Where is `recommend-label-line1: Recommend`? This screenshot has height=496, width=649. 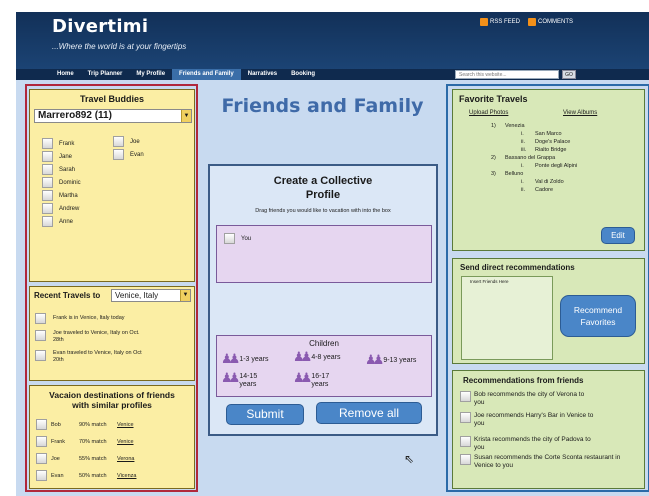 recommend-label-line1: Recommend is located at coordinates (598, 310).